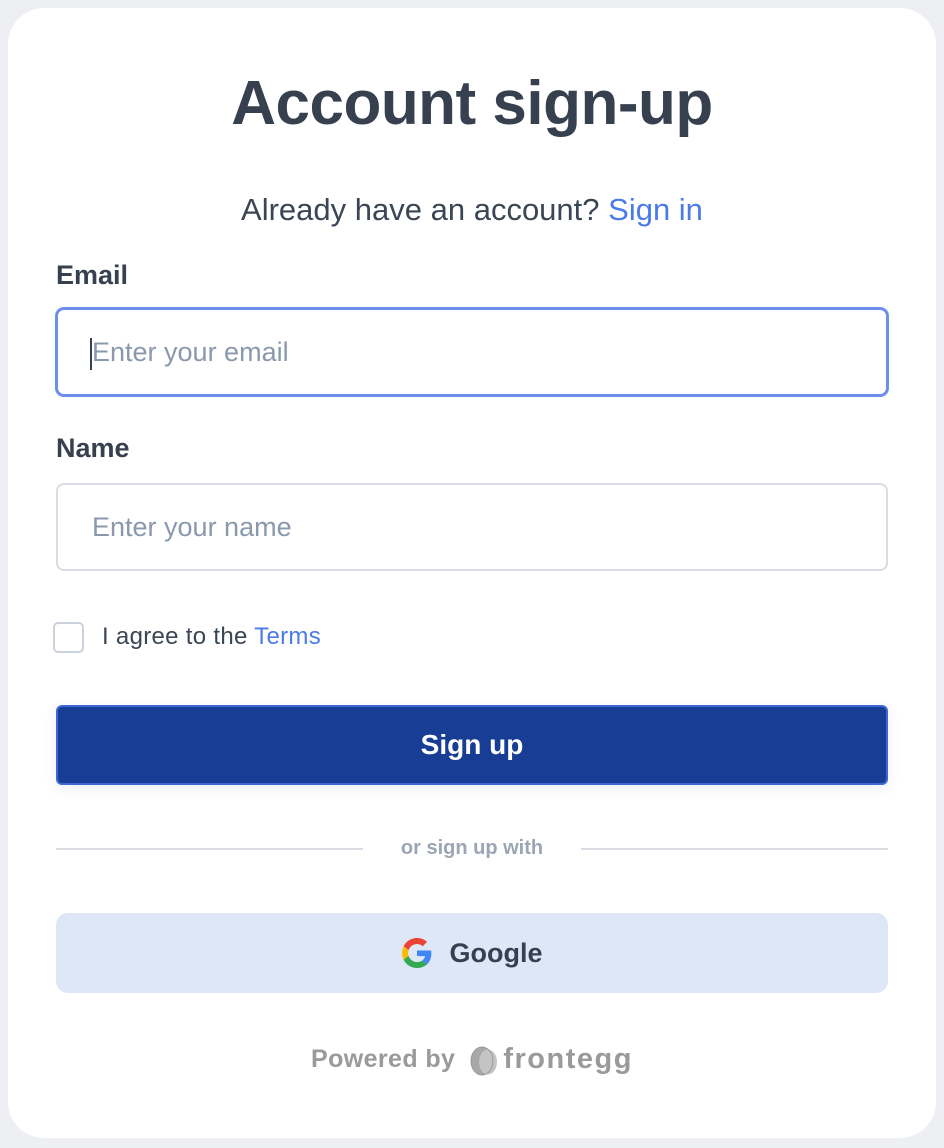  Describe the element at coordinates (484, 1061) in the screenshot. I see `frontegg-egg-icon` at that location.